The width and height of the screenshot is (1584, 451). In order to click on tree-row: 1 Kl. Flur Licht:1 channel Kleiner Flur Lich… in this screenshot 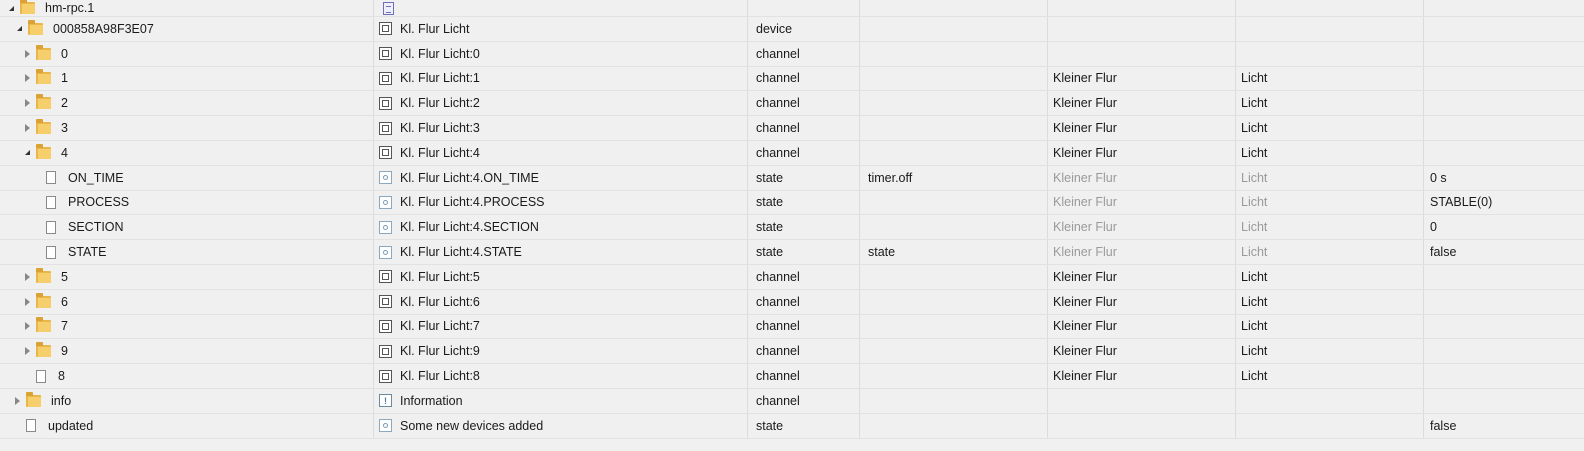, I will do `click(792, 79)`.